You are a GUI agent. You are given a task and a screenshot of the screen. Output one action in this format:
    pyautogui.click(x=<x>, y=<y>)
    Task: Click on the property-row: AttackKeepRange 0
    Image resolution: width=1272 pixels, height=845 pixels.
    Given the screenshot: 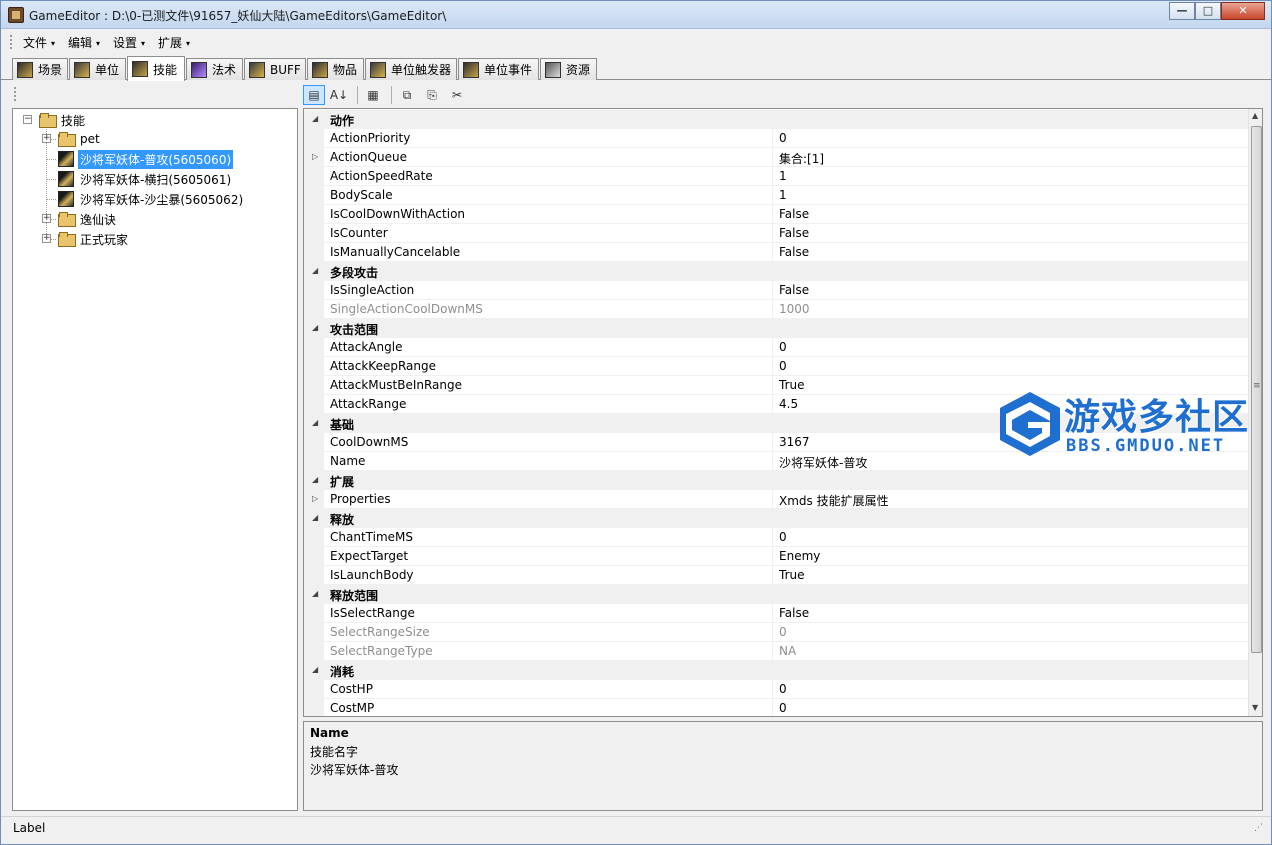 What is the action you would take?
    pyautogui.click(x=776, y=366)
    